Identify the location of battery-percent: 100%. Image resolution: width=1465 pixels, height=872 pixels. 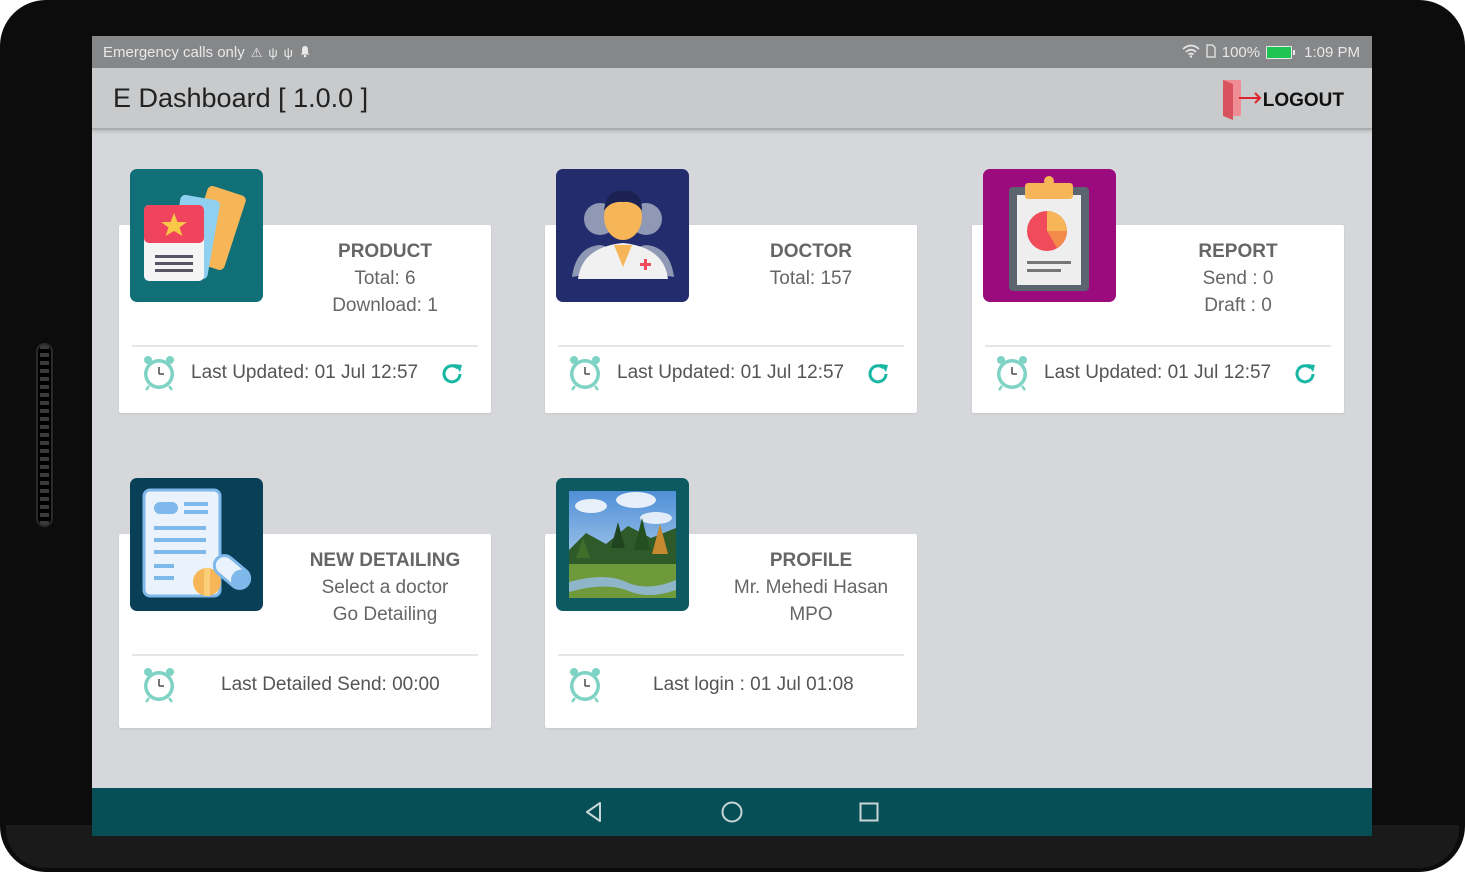
(1241, 52).